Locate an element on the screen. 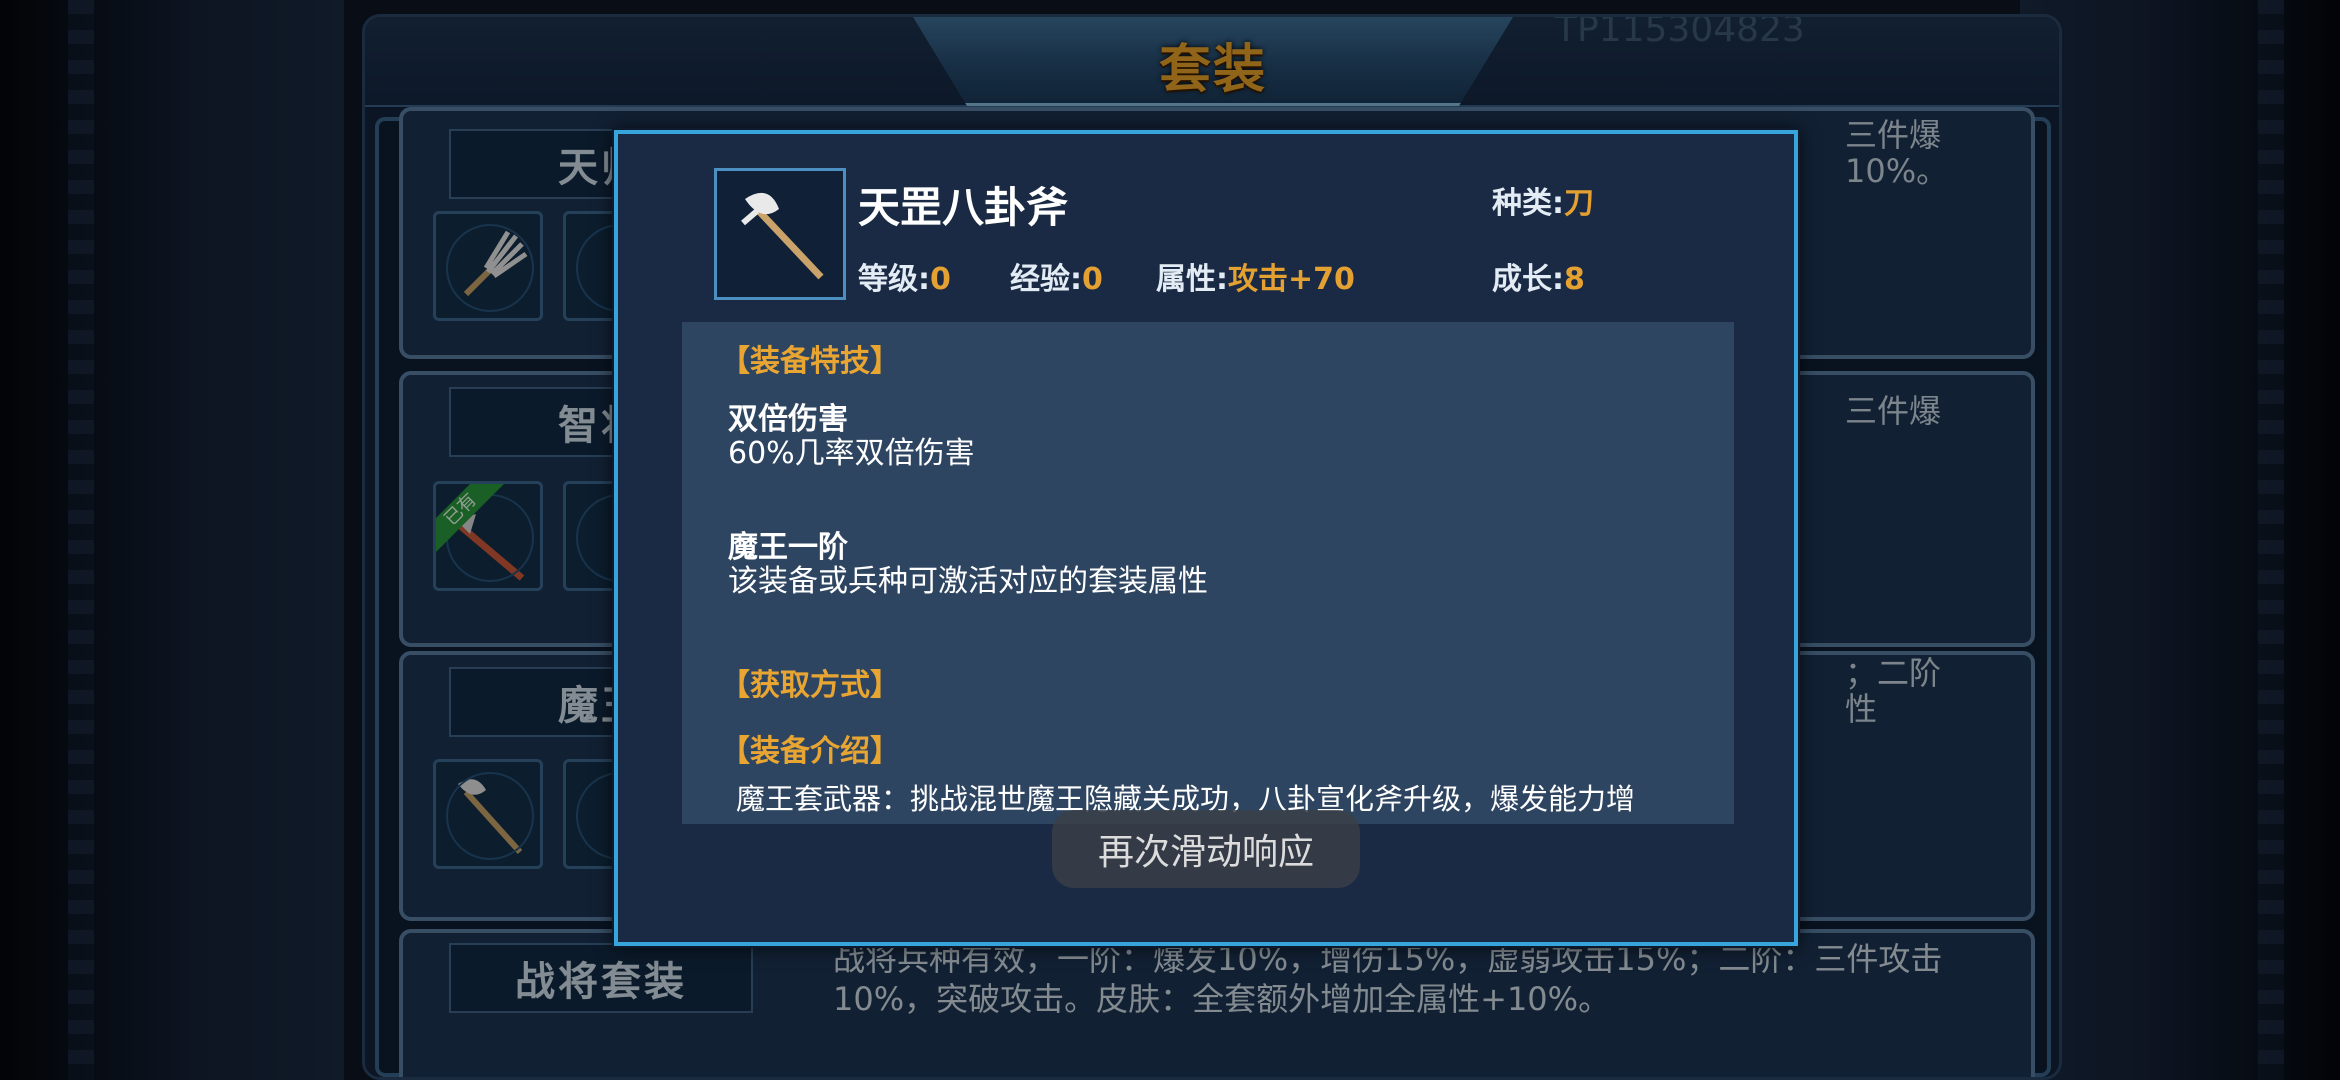  skill-desc: 该装备或兵种可激活对应的套装属性 is located at coordinates (968, 581).